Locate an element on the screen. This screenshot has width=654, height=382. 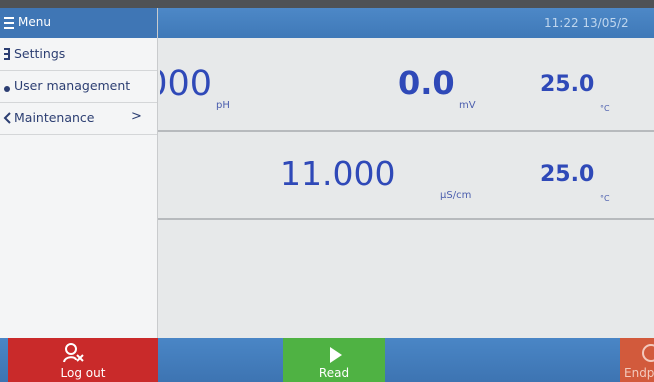
mv-unit: mV is located at coordinates (467, 105).